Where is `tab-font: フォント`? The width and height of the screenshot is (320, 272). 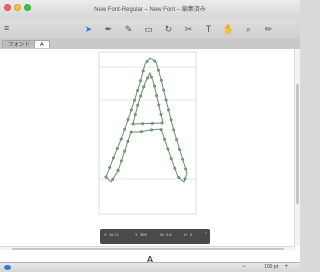 tab-font: フォント is located at coordinates (19, 44).